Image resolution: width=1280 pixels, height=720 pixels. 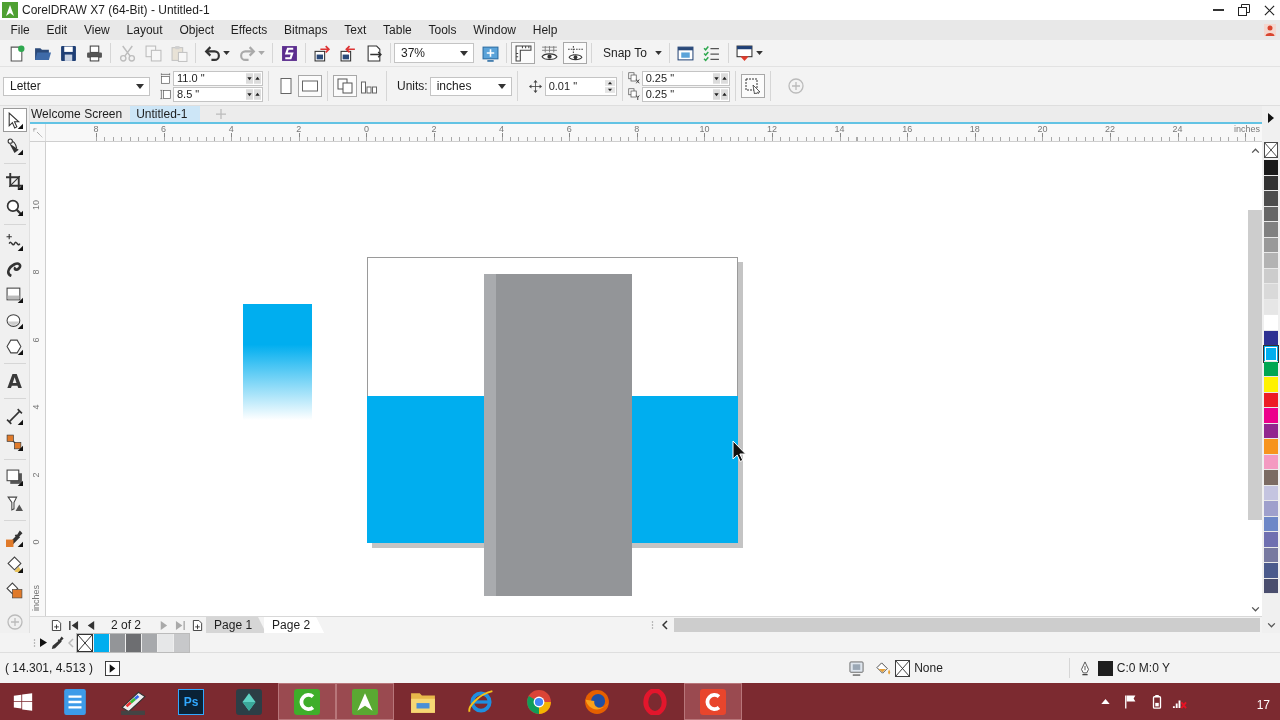 I want to click on undo-icon, so click(x=212, y=53).